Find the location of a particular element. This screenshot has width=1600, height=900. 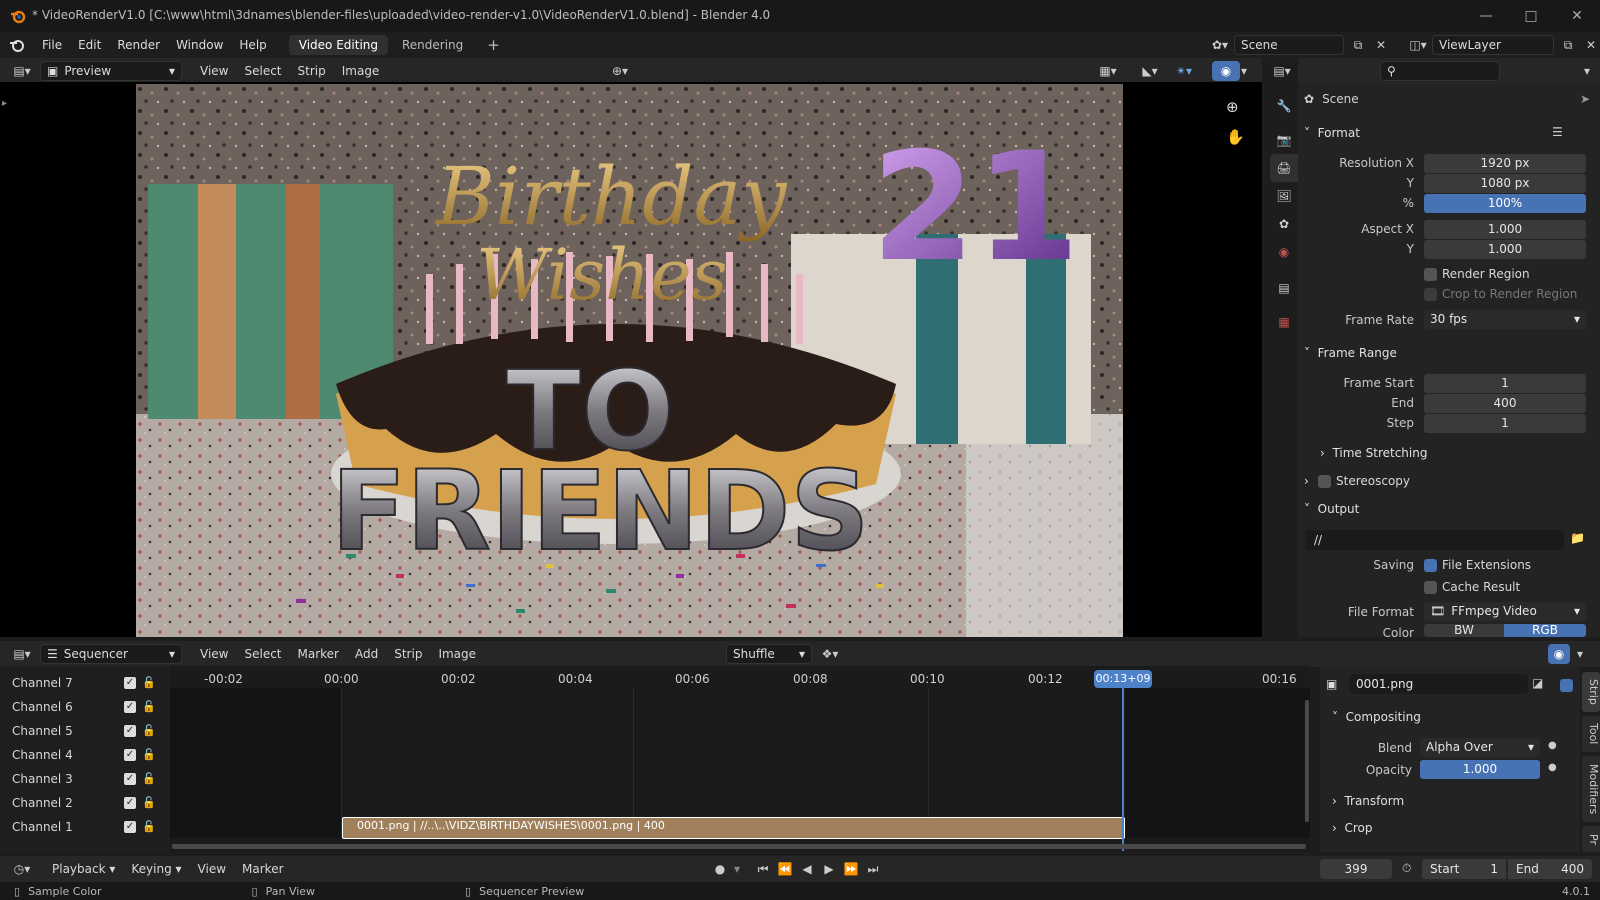

blender-menu-icon is located at coordinates (17, 45).